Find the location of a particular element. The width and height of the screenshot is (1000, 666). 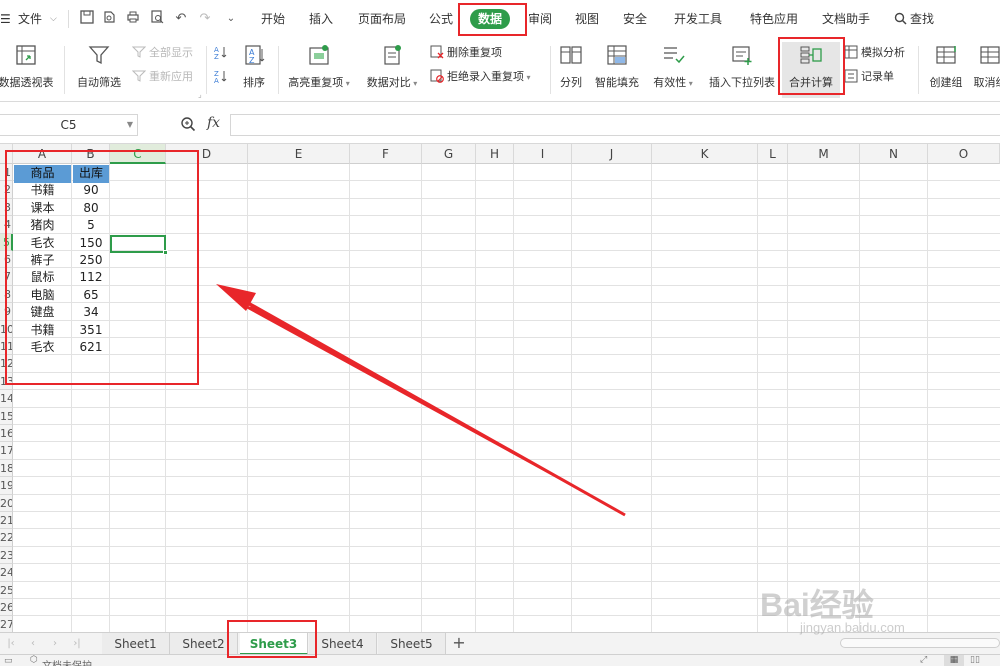

column-header: G is located at coordinates (449, 154).